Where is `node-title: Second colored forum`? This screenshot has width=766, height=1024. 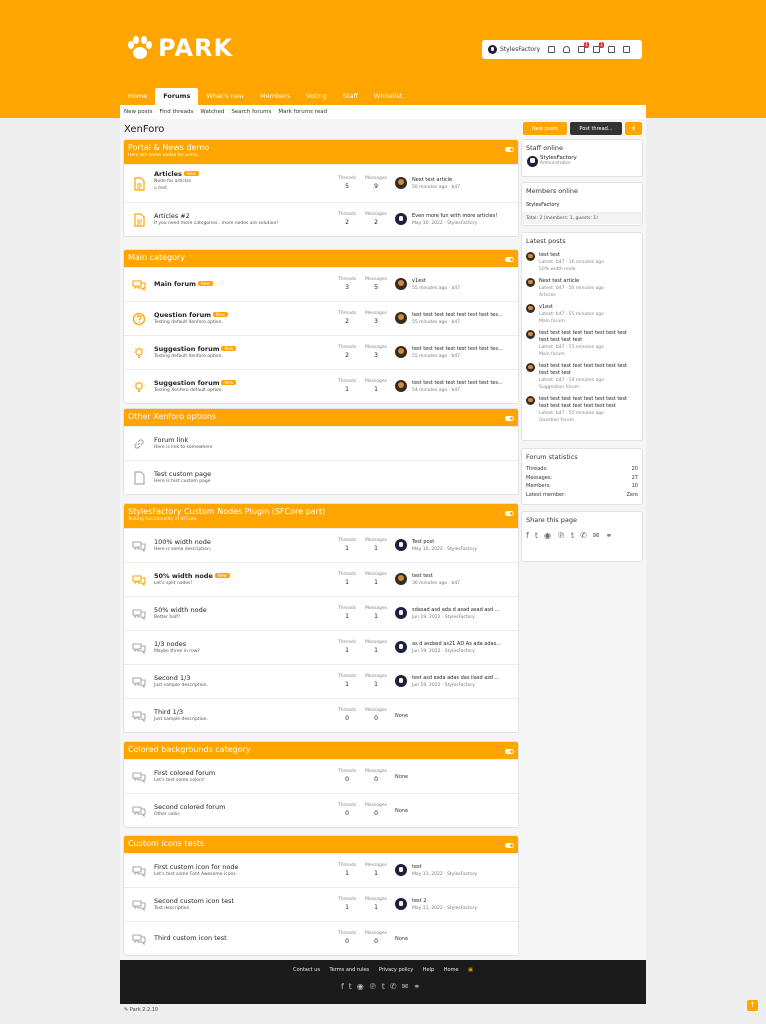 node-title: Second colored forum is located at coordinates (189, 807).